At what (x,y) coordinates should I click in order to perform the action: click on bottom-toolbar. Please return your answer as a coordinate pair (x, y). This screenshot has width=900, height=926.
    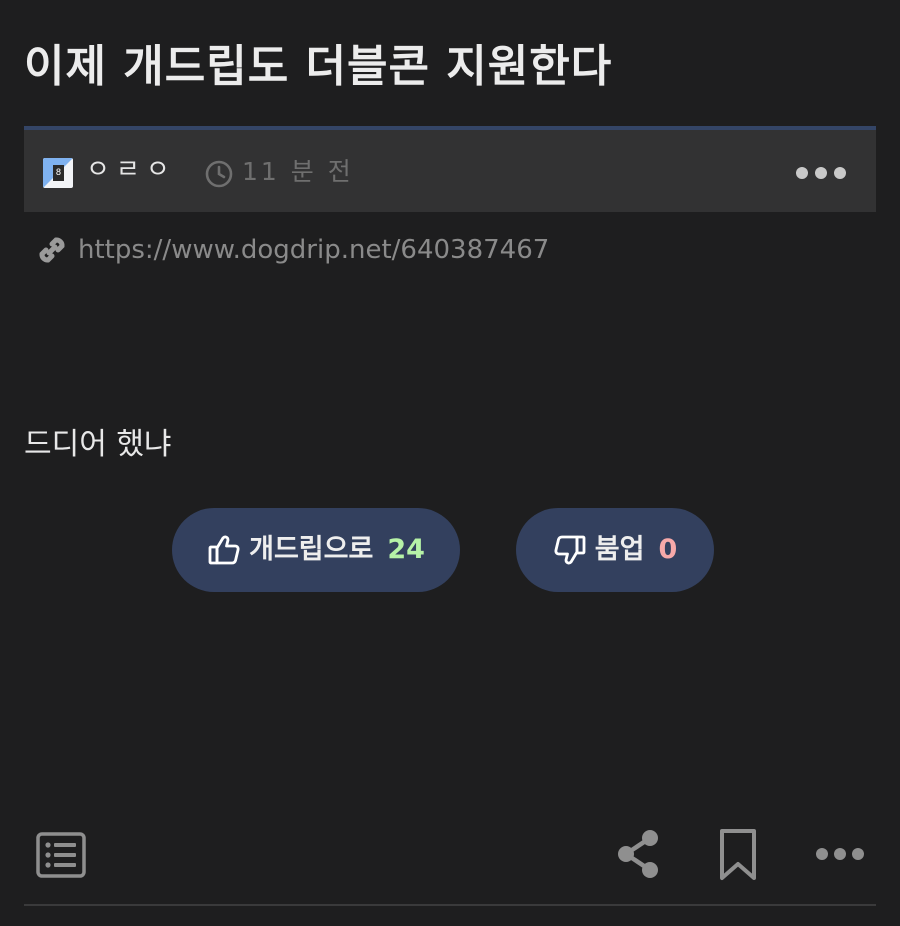
    Looking at the image, I should click on (450, 855).